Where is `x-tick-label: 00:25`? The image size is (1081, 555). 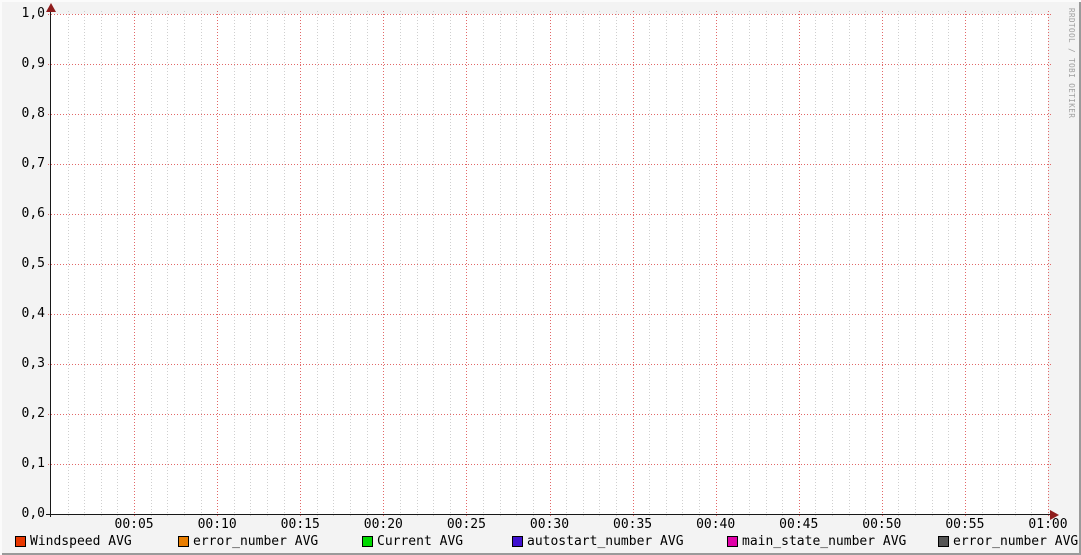 x-tick-label: 00:25 is located at coordinates (466, 524).